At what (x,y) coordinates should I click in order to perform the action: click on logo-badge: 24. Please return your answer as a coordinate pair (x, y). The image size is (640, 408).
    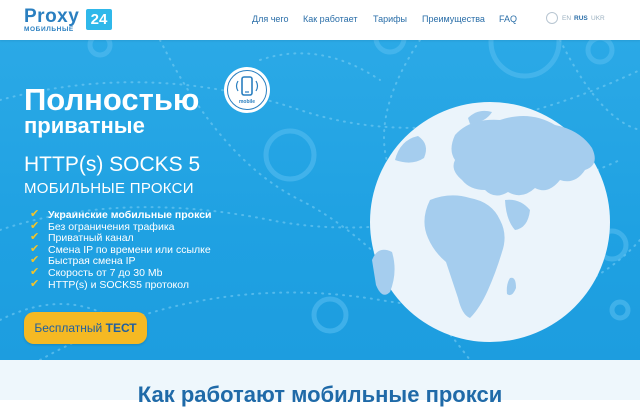
    Looking at the image, I should click on (99, 19).